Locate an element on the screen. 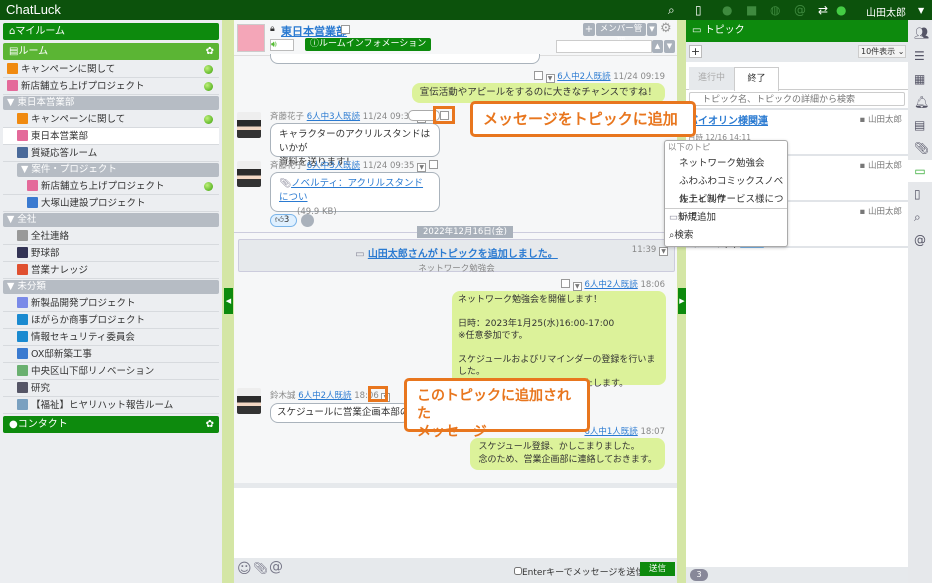 The image size is (932, 583). sidebar-room-item: OX邸新築工事 is located at coordinates (111, 354).